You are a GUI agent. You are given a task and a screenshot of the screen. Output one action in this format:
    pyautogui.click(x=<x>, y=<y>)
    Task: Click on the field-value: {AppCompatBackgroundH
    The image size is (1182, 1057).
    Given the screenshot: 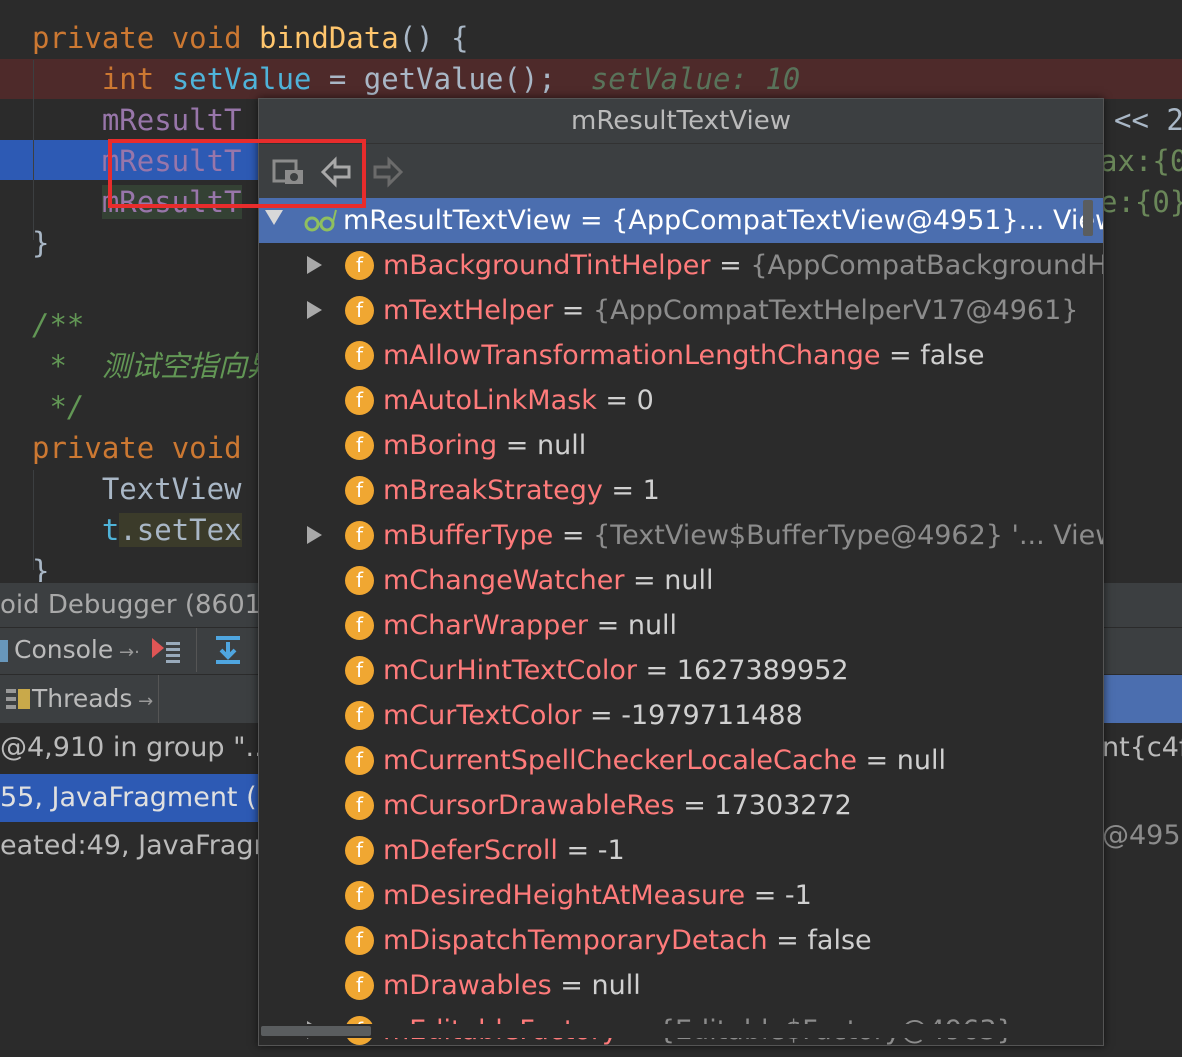 What is the action you would take?
    pyautogui.click(x=927, y=265)
    